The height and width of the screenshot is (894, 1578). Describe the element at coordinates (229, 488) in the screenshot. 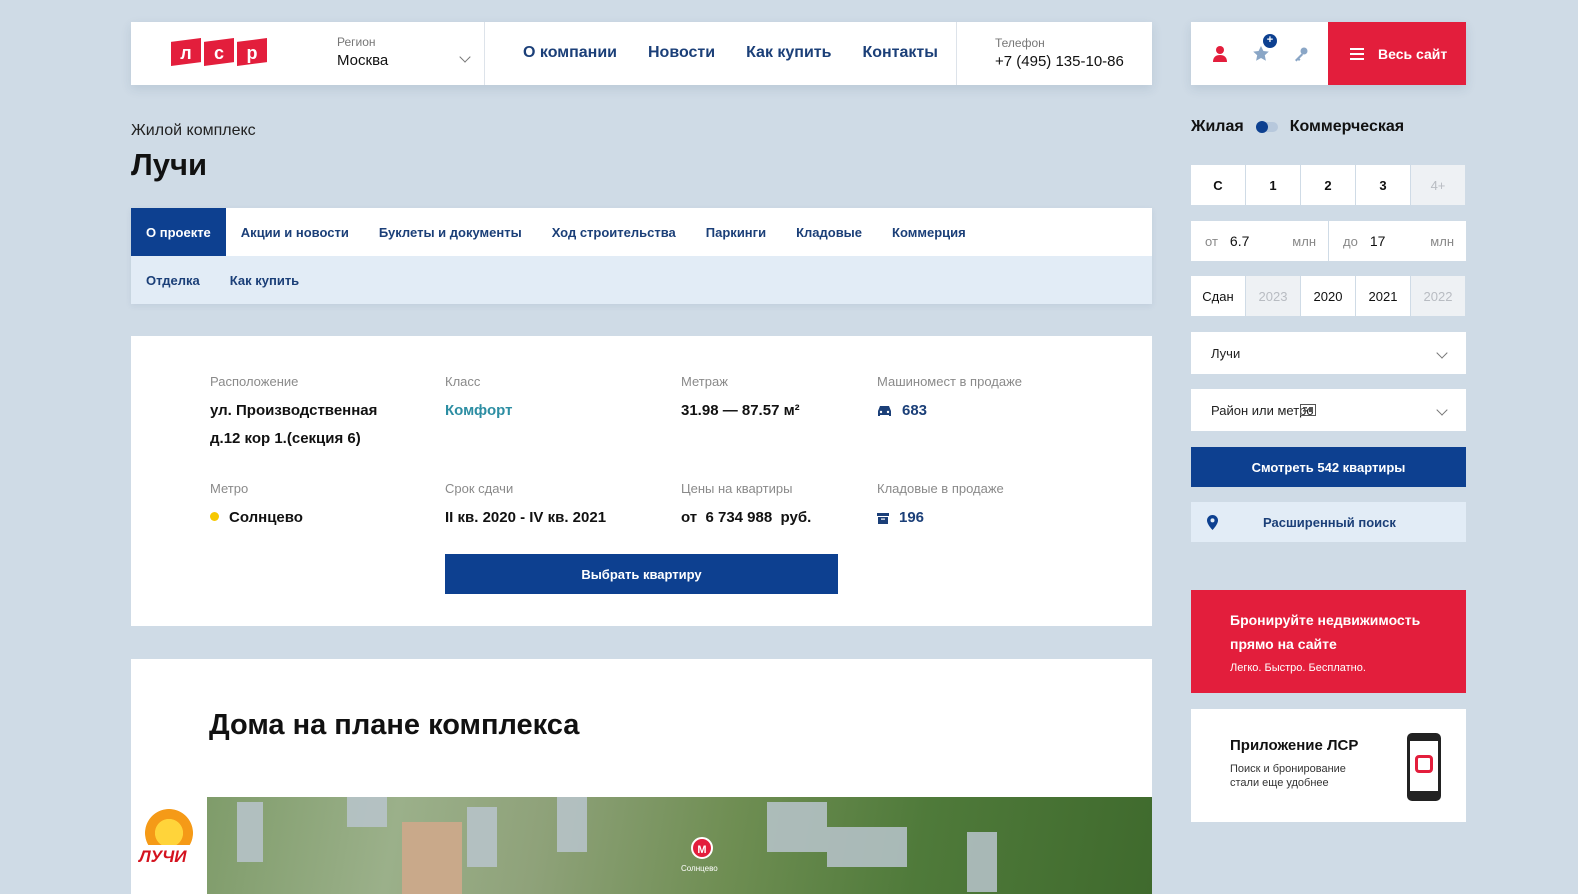

I see `metro-label: Метро` at that location.